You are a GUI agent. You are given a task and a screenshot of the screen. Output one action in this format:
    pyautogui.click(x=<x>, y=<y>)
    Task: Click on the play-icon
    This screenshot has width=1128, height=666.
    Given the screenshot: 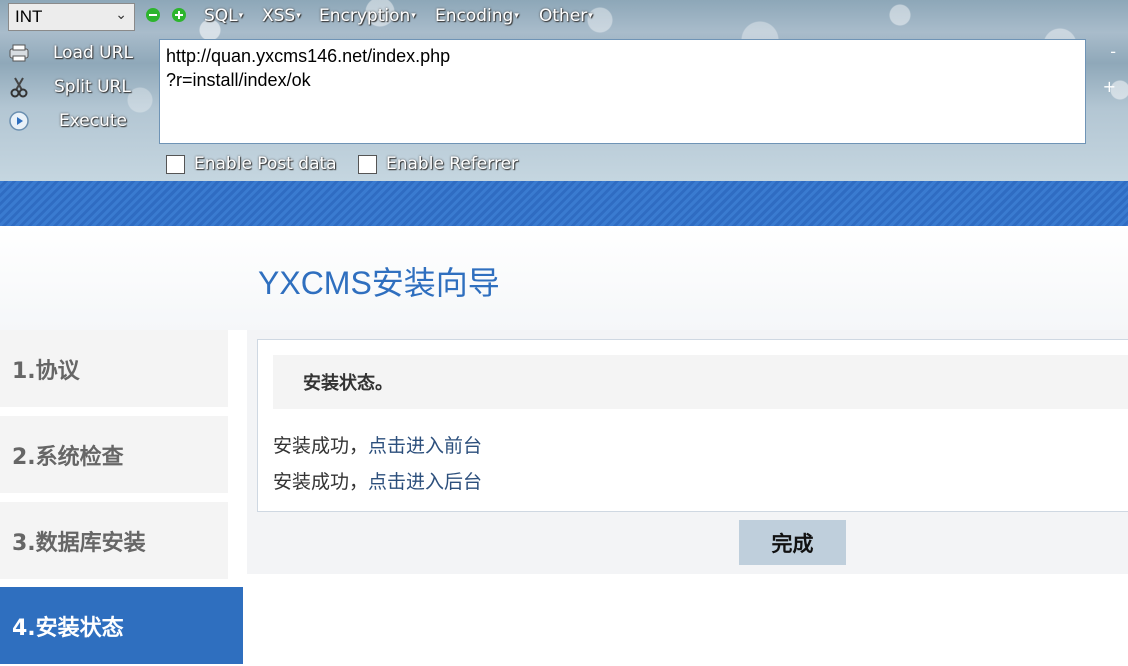 What is the action you would take?
    pyautogui.click(x=19, y=121)
    